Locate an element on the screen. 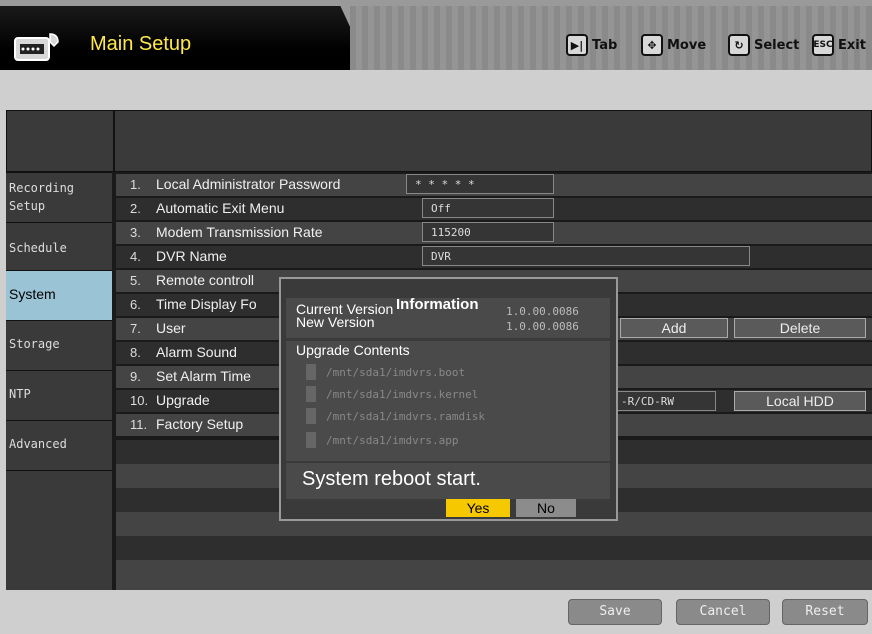 This screenshot has width=872, height=634. setting-number: 1. is located at coordinates (135, 184).